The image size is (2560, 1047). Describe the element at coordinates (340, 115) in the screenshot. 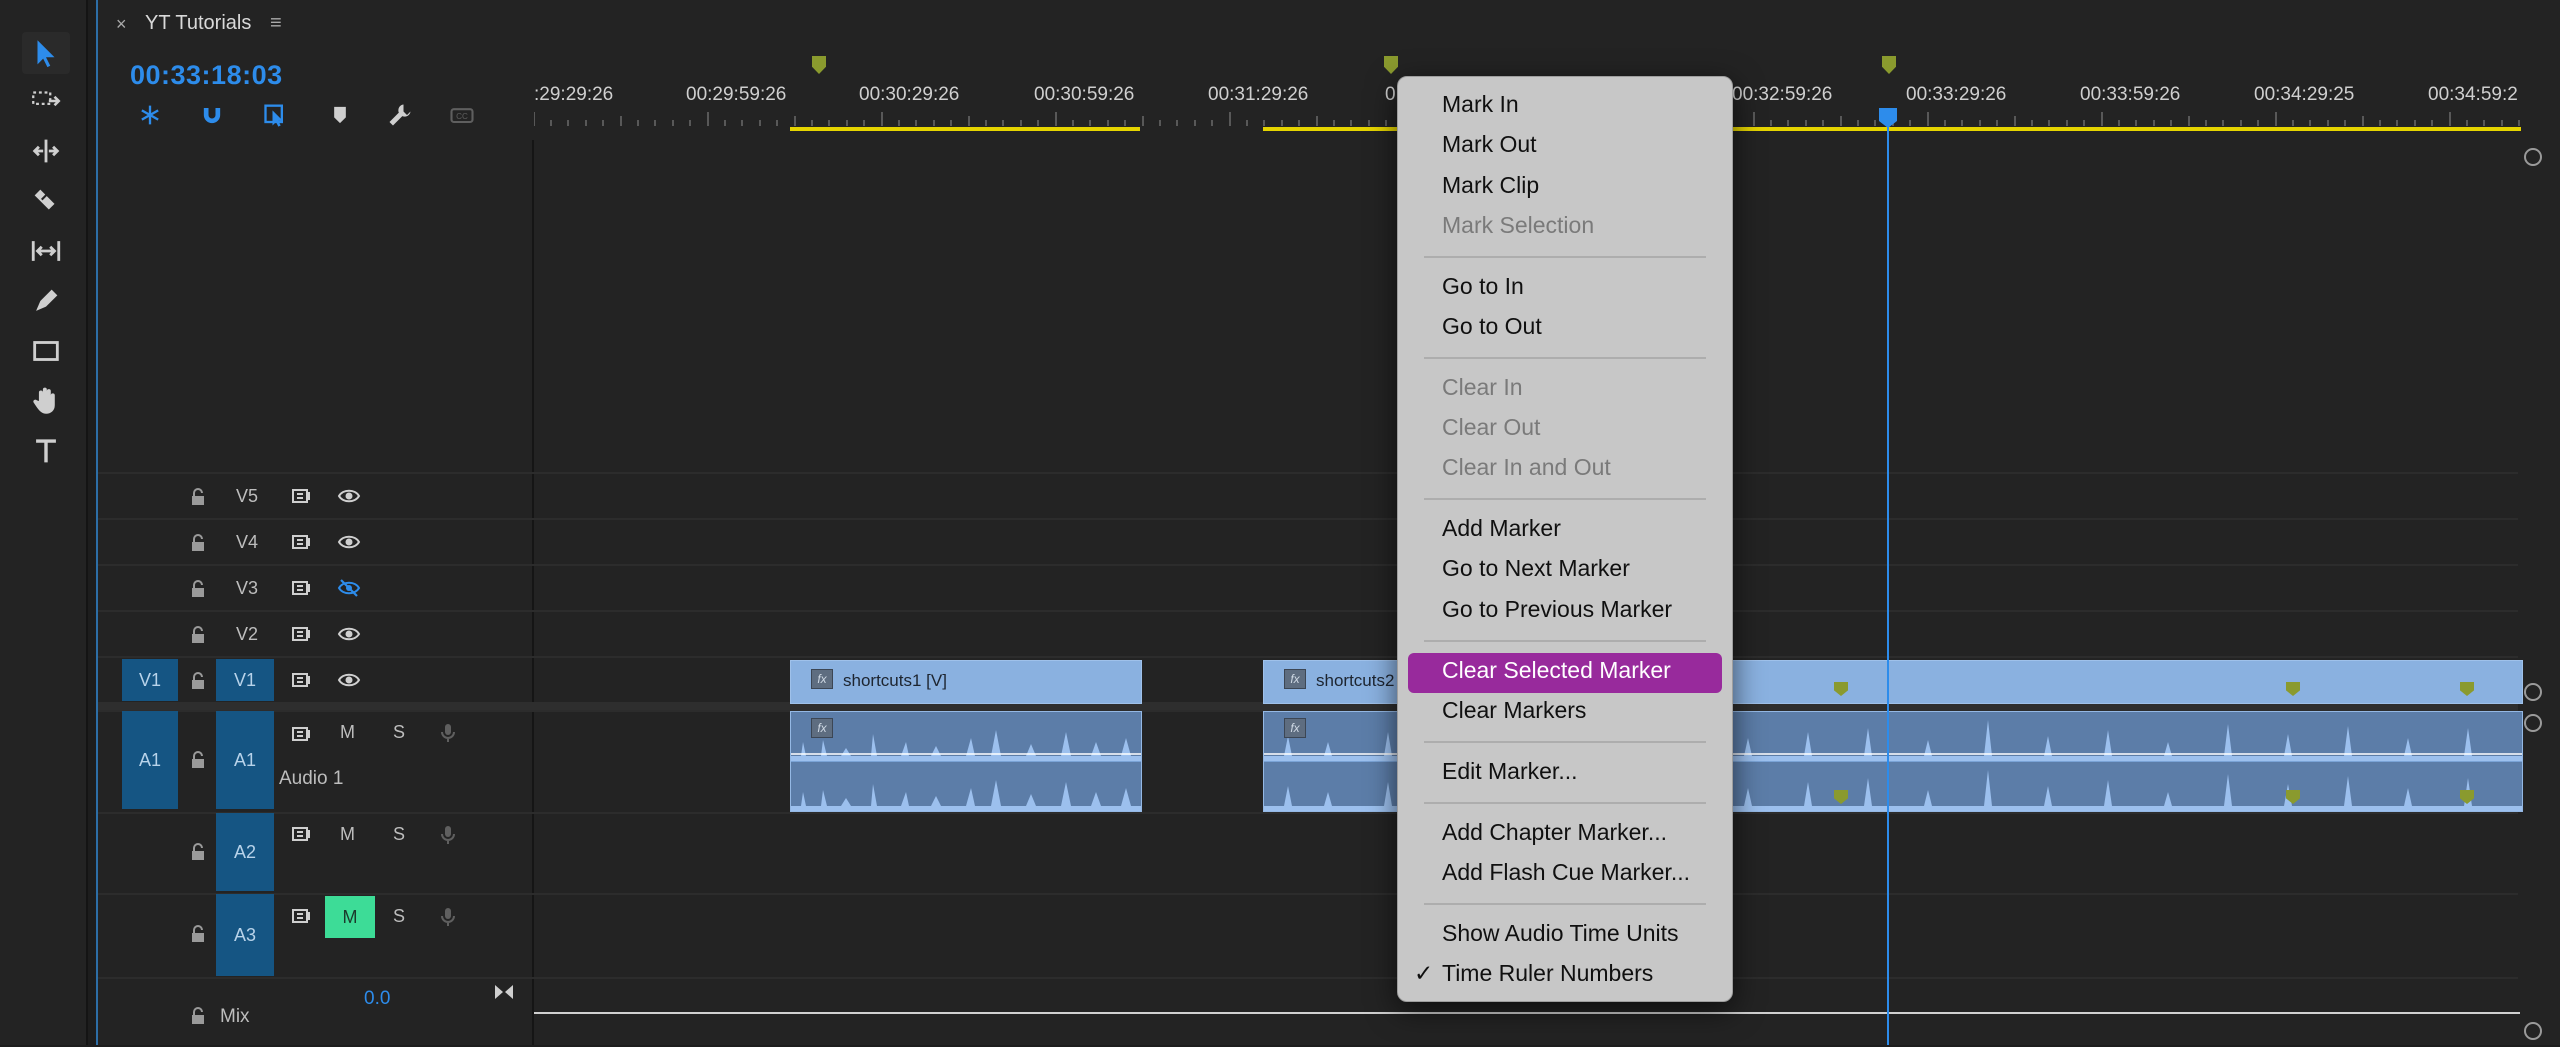

I see `add-marker-icon` at that location.